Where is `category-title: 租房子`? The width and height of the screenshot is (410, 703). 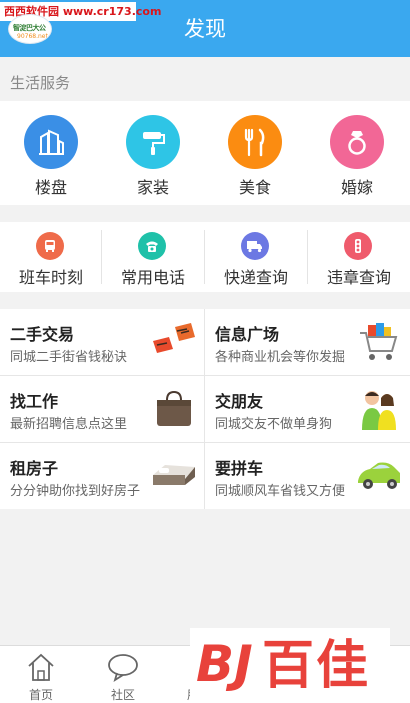 category-title: 租房子 is located at coordinates (34, 468).